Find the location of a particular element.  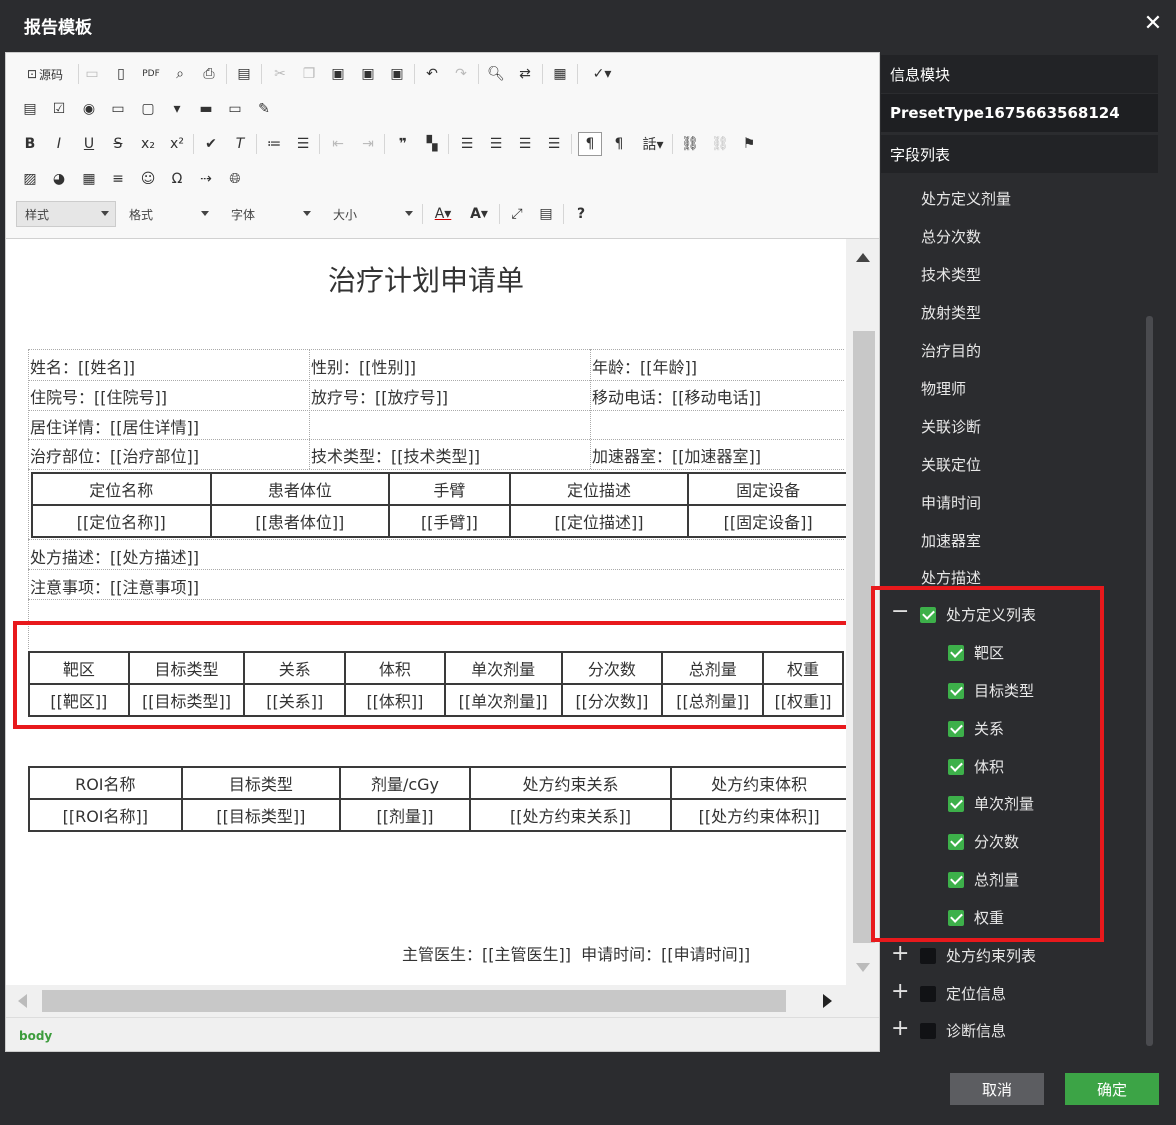

horizontal-scroll-thumb is located at coordinates (414, 1001).